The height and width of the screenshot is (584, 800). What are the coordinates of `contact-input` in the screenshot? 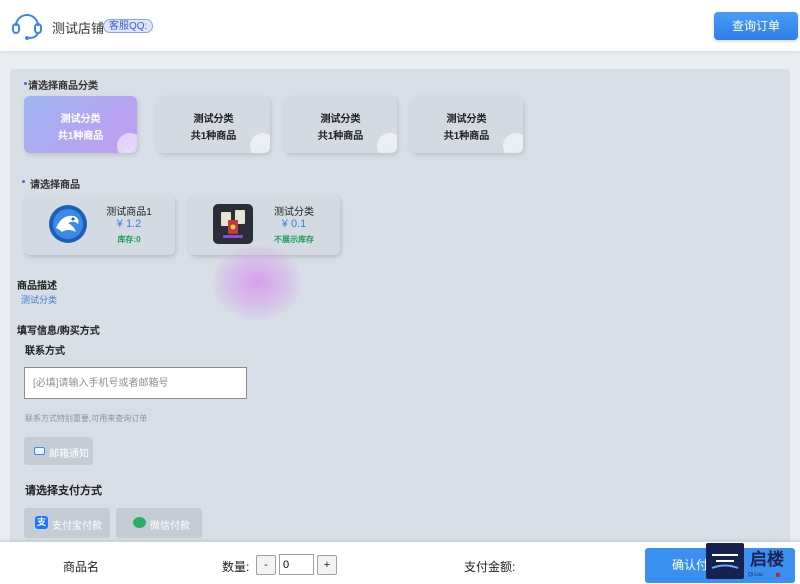 It's located at (135, 383).